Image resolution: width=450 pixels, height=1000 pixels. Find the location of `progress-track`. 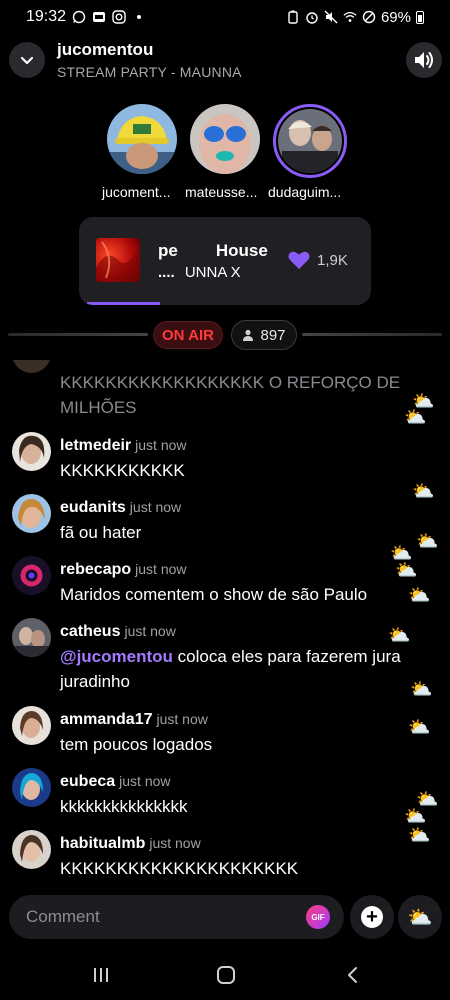

progress-track is located at coordinates (225, 303).